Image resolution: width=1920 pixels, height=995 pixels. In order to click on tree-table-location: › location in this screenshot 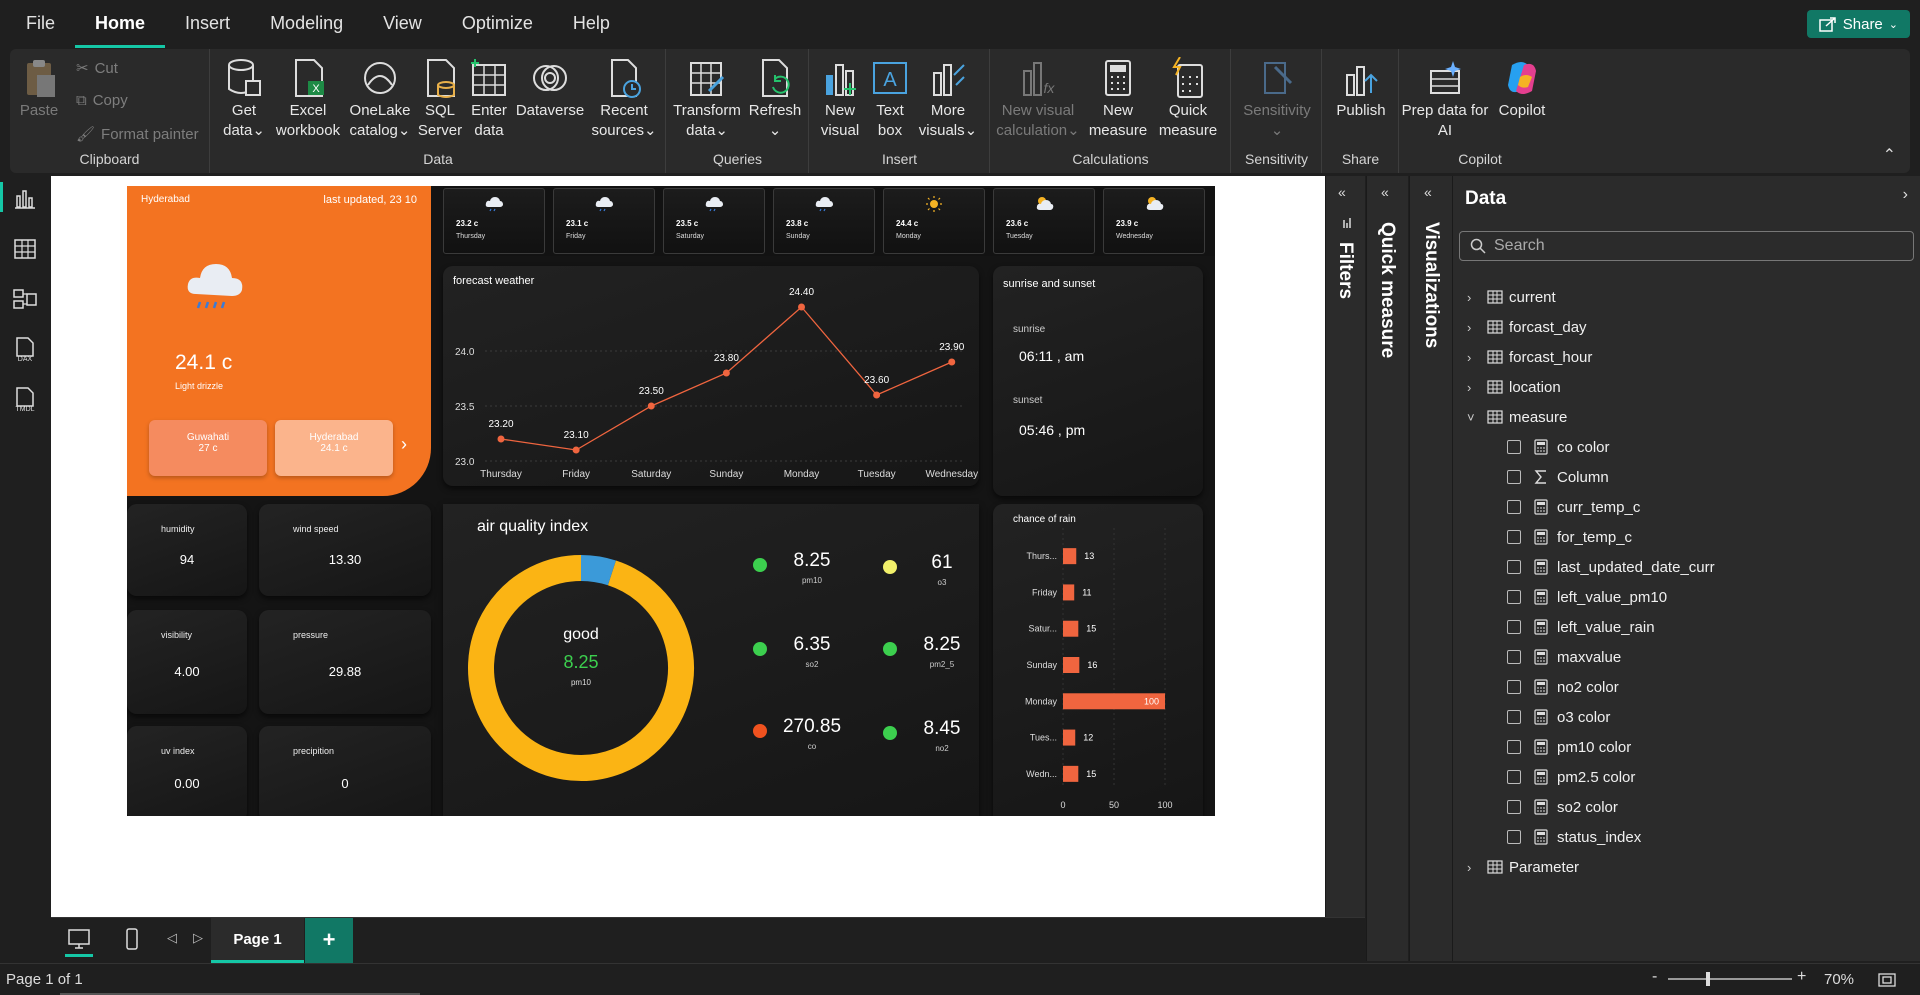, I will do `click(1687, 387)`.